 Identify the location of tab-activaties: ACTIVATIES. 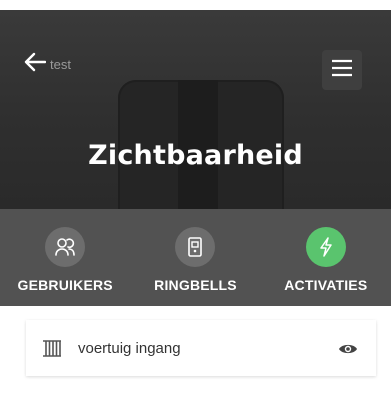
(326, 257).